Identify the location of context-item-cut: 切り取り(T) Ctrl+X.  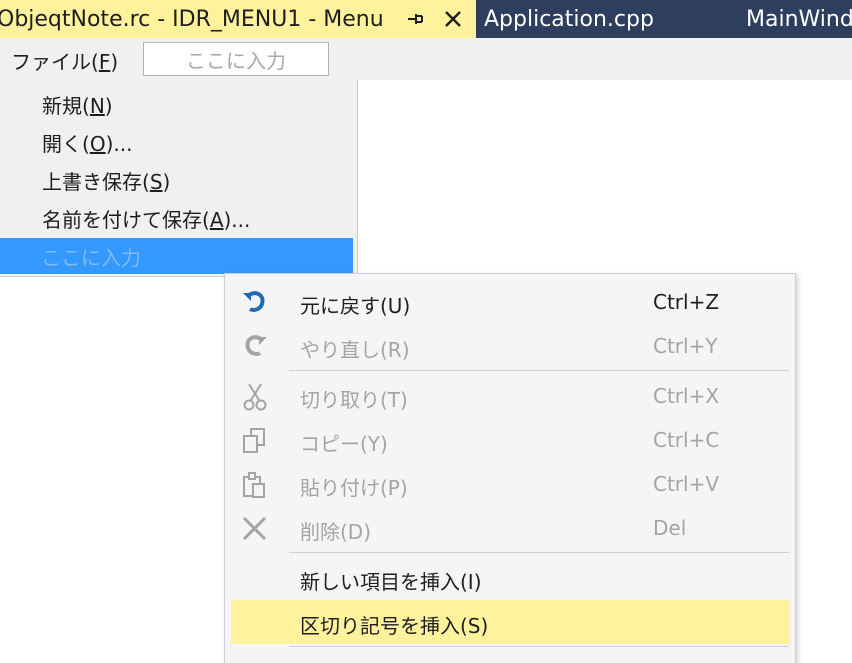
(510, 396).